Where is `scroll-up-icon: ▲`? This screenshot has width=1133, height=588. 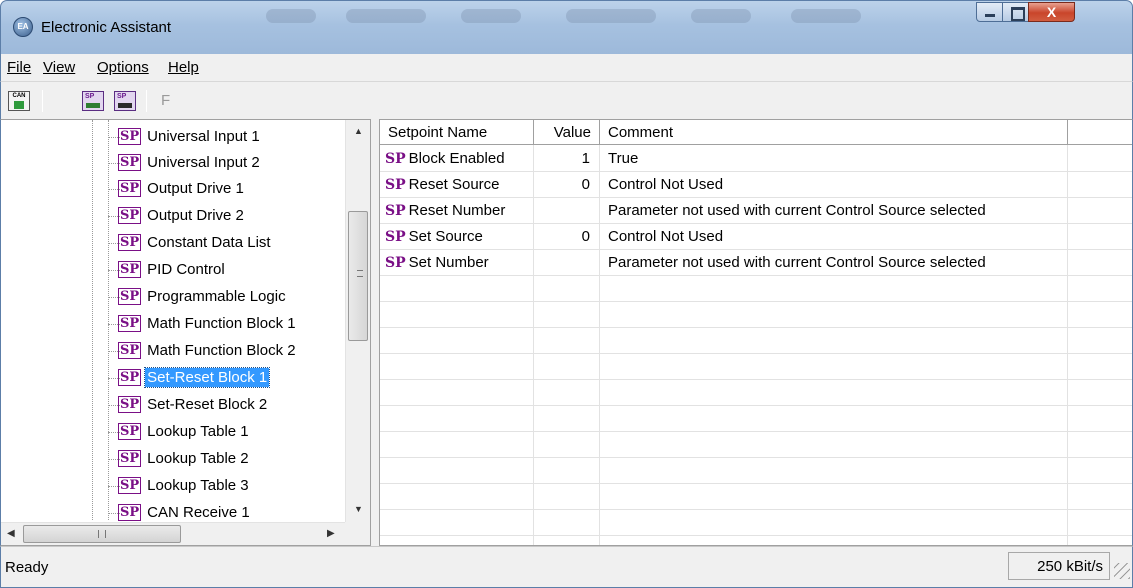
scroll-up-icon: ▲ is located at coordinates (358, 131).